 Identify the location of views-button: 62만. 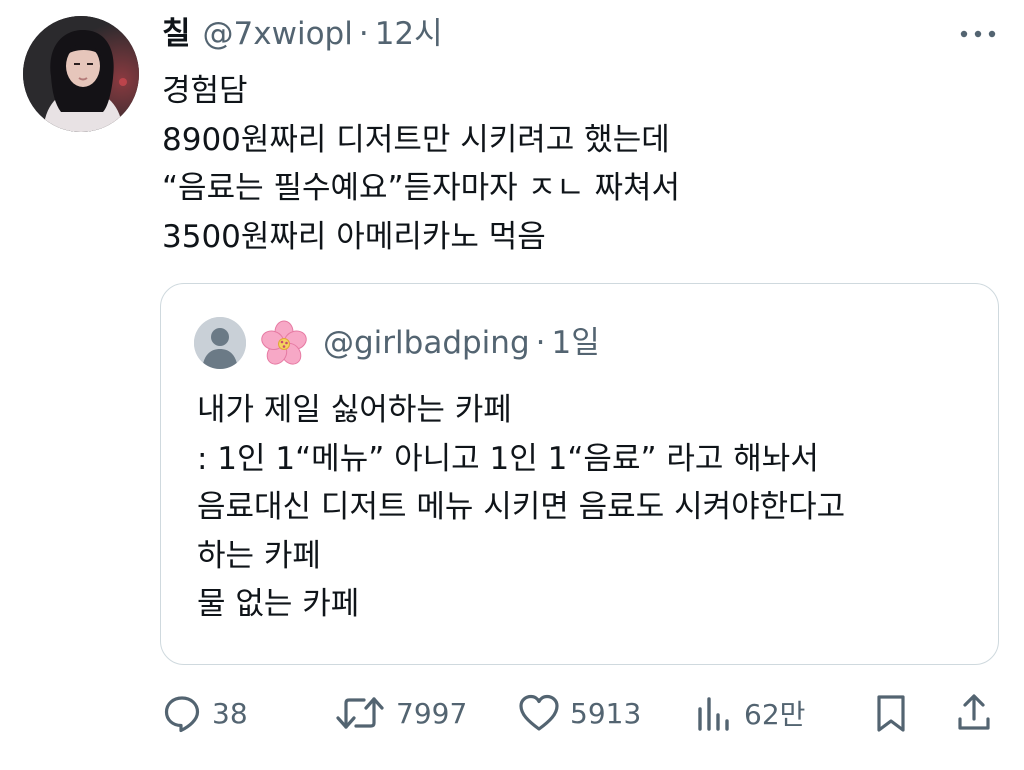
(749, 713).